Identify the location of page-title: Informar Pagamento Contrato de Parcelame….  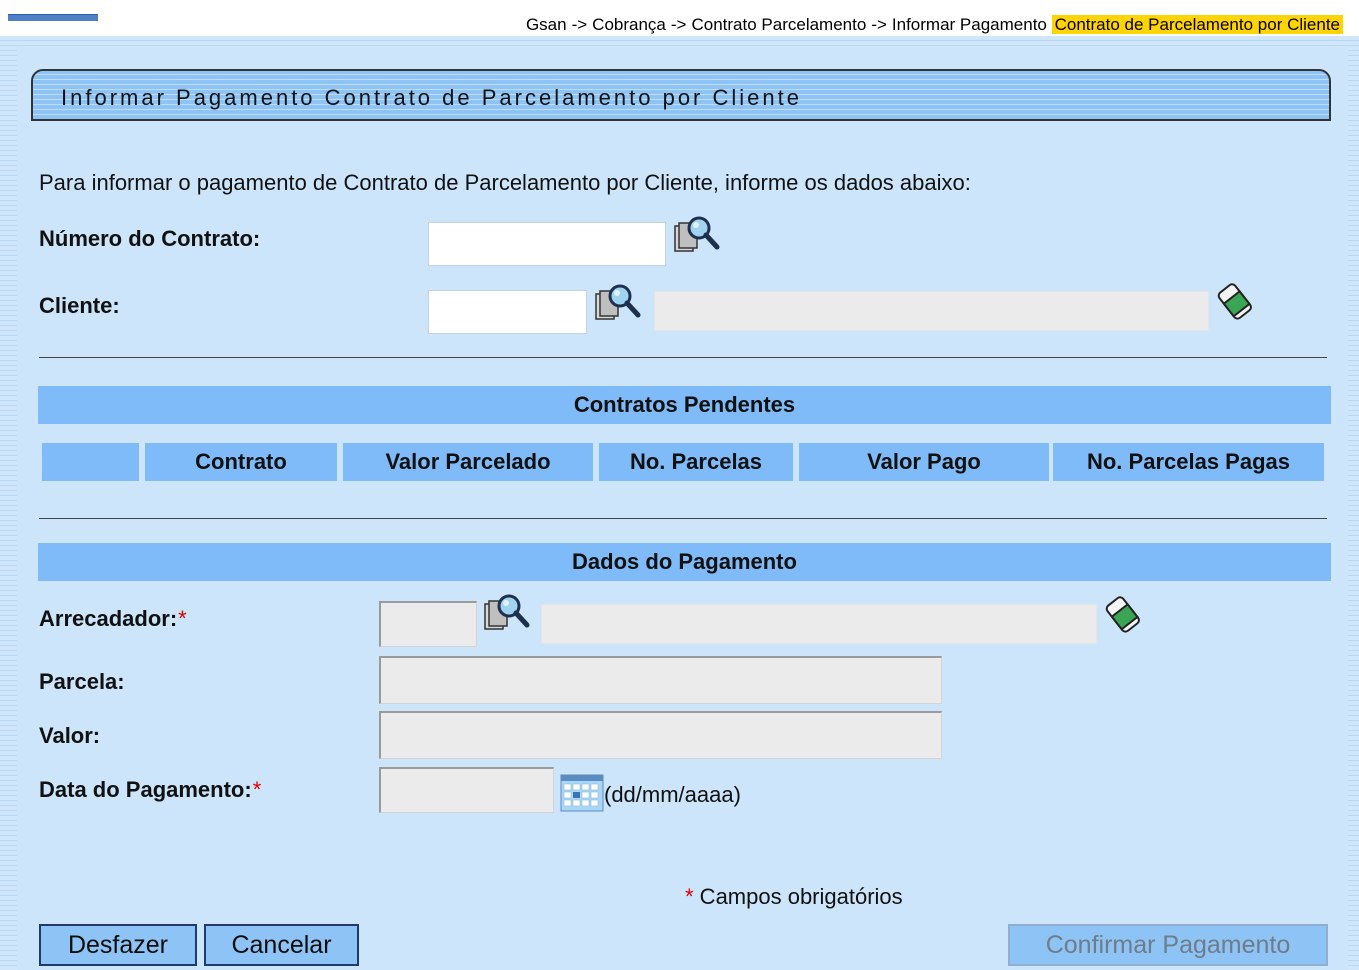
(431, 97).